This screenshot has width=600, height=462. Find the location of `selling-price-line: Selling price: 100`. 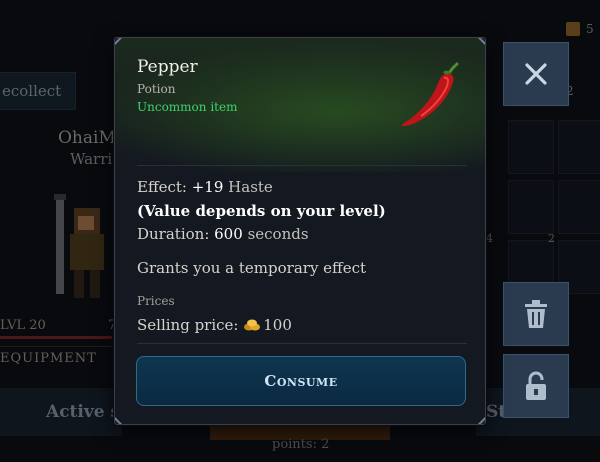

selling-price-line: Selling price: 100 is located at coordinates (214, 325).